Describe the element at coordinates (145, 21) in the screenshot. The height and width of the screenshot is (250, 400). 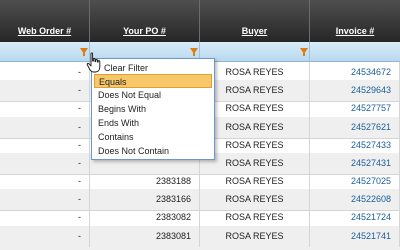
I see `column-header-your-po: Your PO #` at that location.